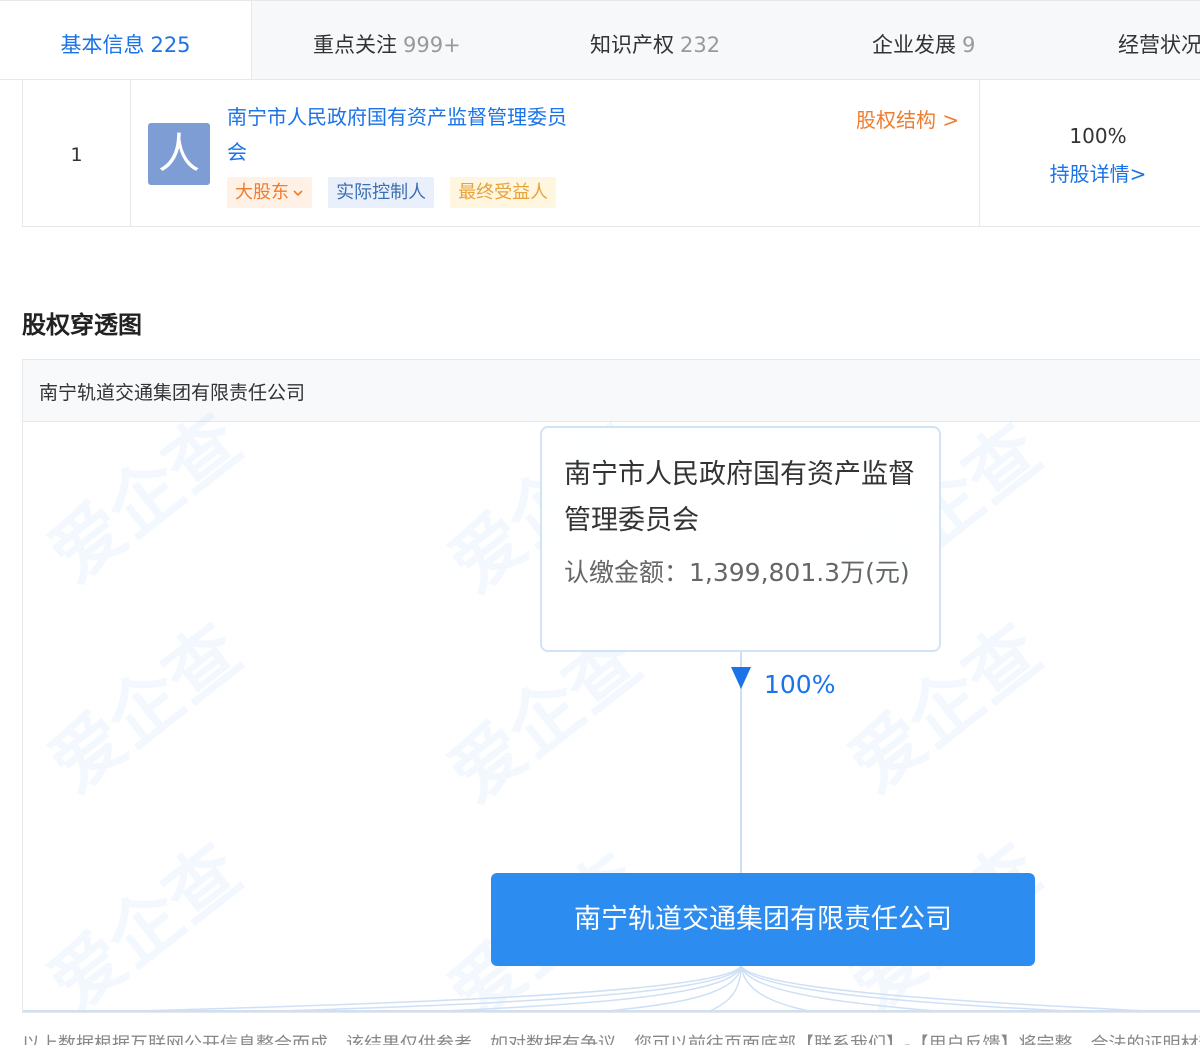 This screenshot has height=1045, width=1200. What do you see at coordinates (1159, 45) in the screenshot?
I see `tab-label: 经营状况` at bounding box center [1159, 45].